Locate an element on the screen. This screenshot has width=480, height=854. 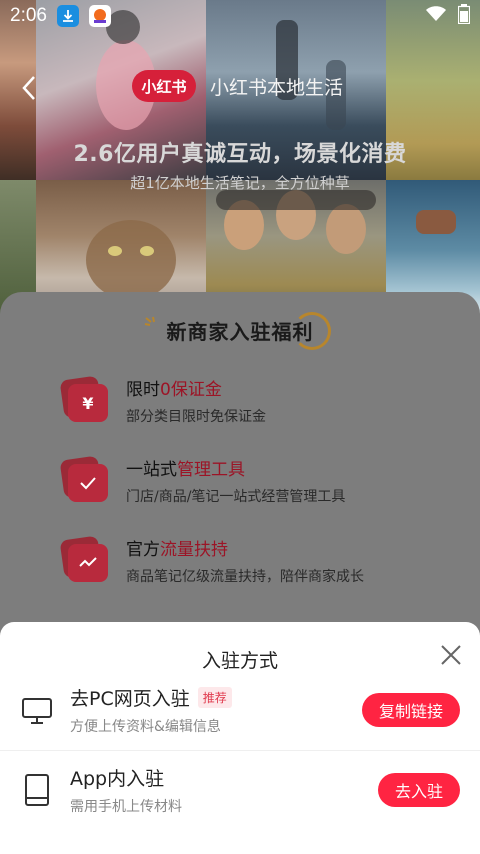
monitor-icon is located at coordinates (37, 711).